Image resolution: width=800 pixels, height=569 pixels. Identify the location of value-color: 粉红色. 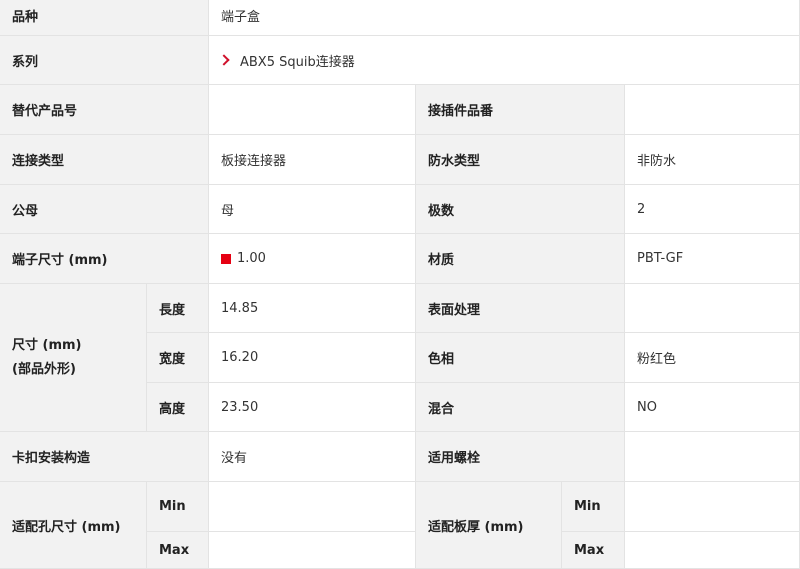
(712, 358).